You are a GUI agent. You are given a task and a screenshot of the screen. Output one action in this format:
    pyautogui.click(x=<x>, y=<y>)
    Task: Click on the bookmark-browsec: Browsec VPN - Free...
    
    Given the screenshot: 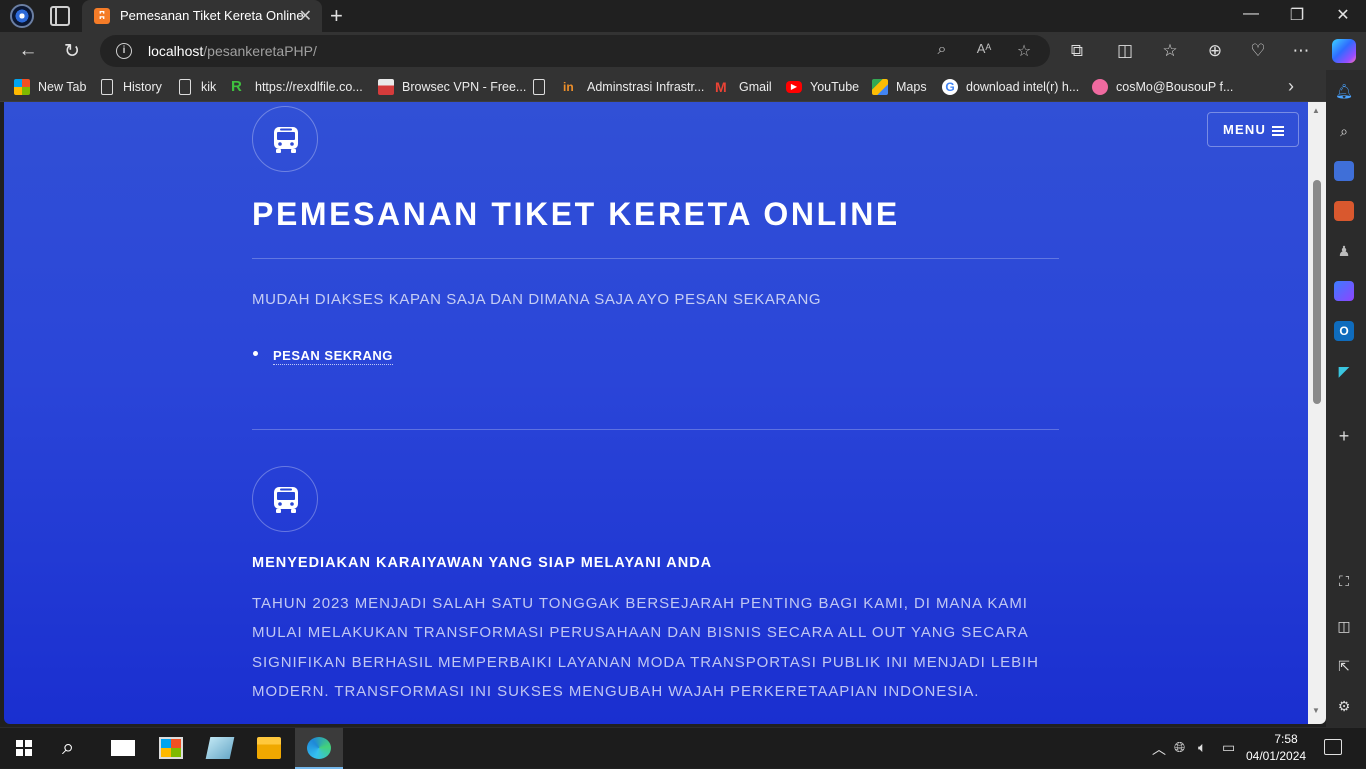 What is the action you would take?
    pyautogui.click(x=452, y=87)
    